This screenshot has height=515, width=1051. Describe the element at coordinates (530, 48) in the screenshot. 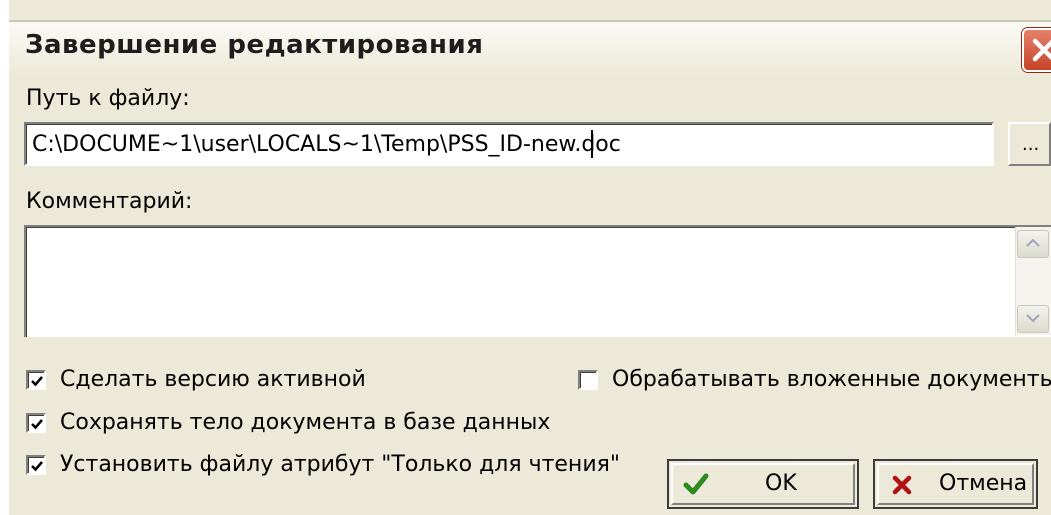

I see `title-bar: Завершение редактирования` at that location.